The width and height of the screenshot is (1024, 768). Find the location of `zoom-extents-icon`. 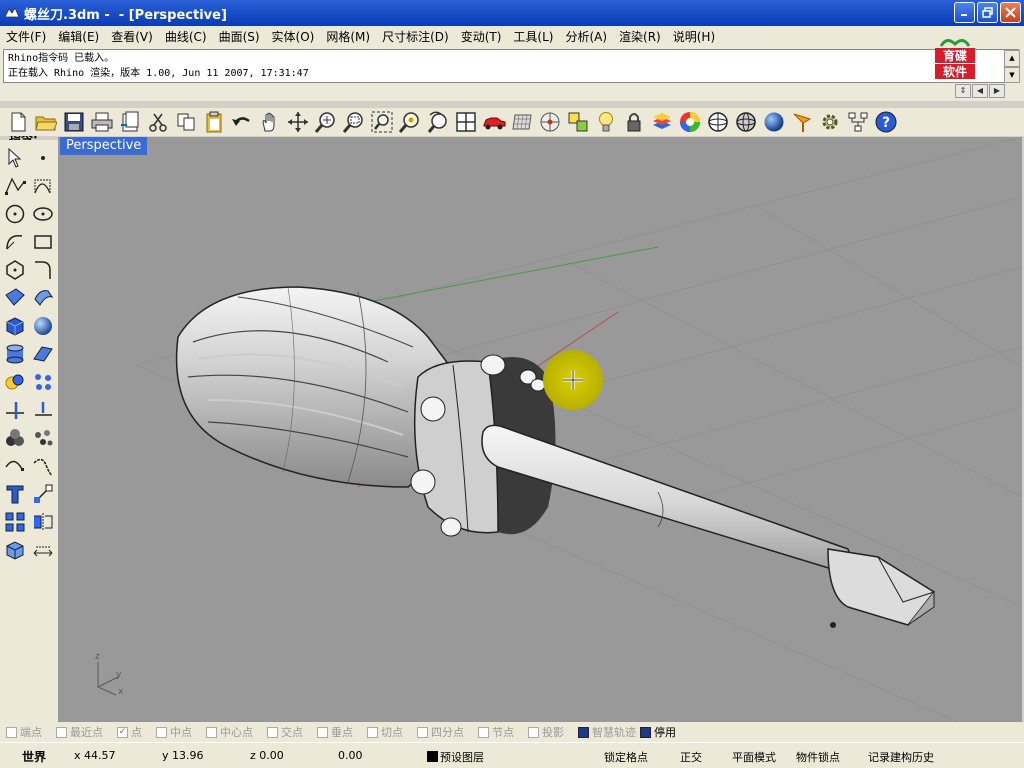

zoom-extents-icon is located at coordinates (382, 122).